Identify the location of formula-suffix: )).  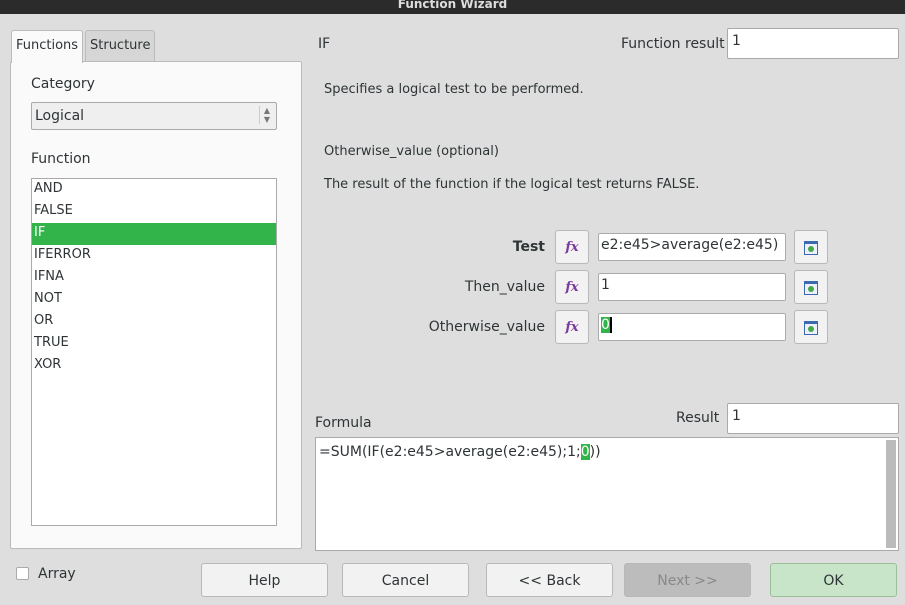
(595, 452).